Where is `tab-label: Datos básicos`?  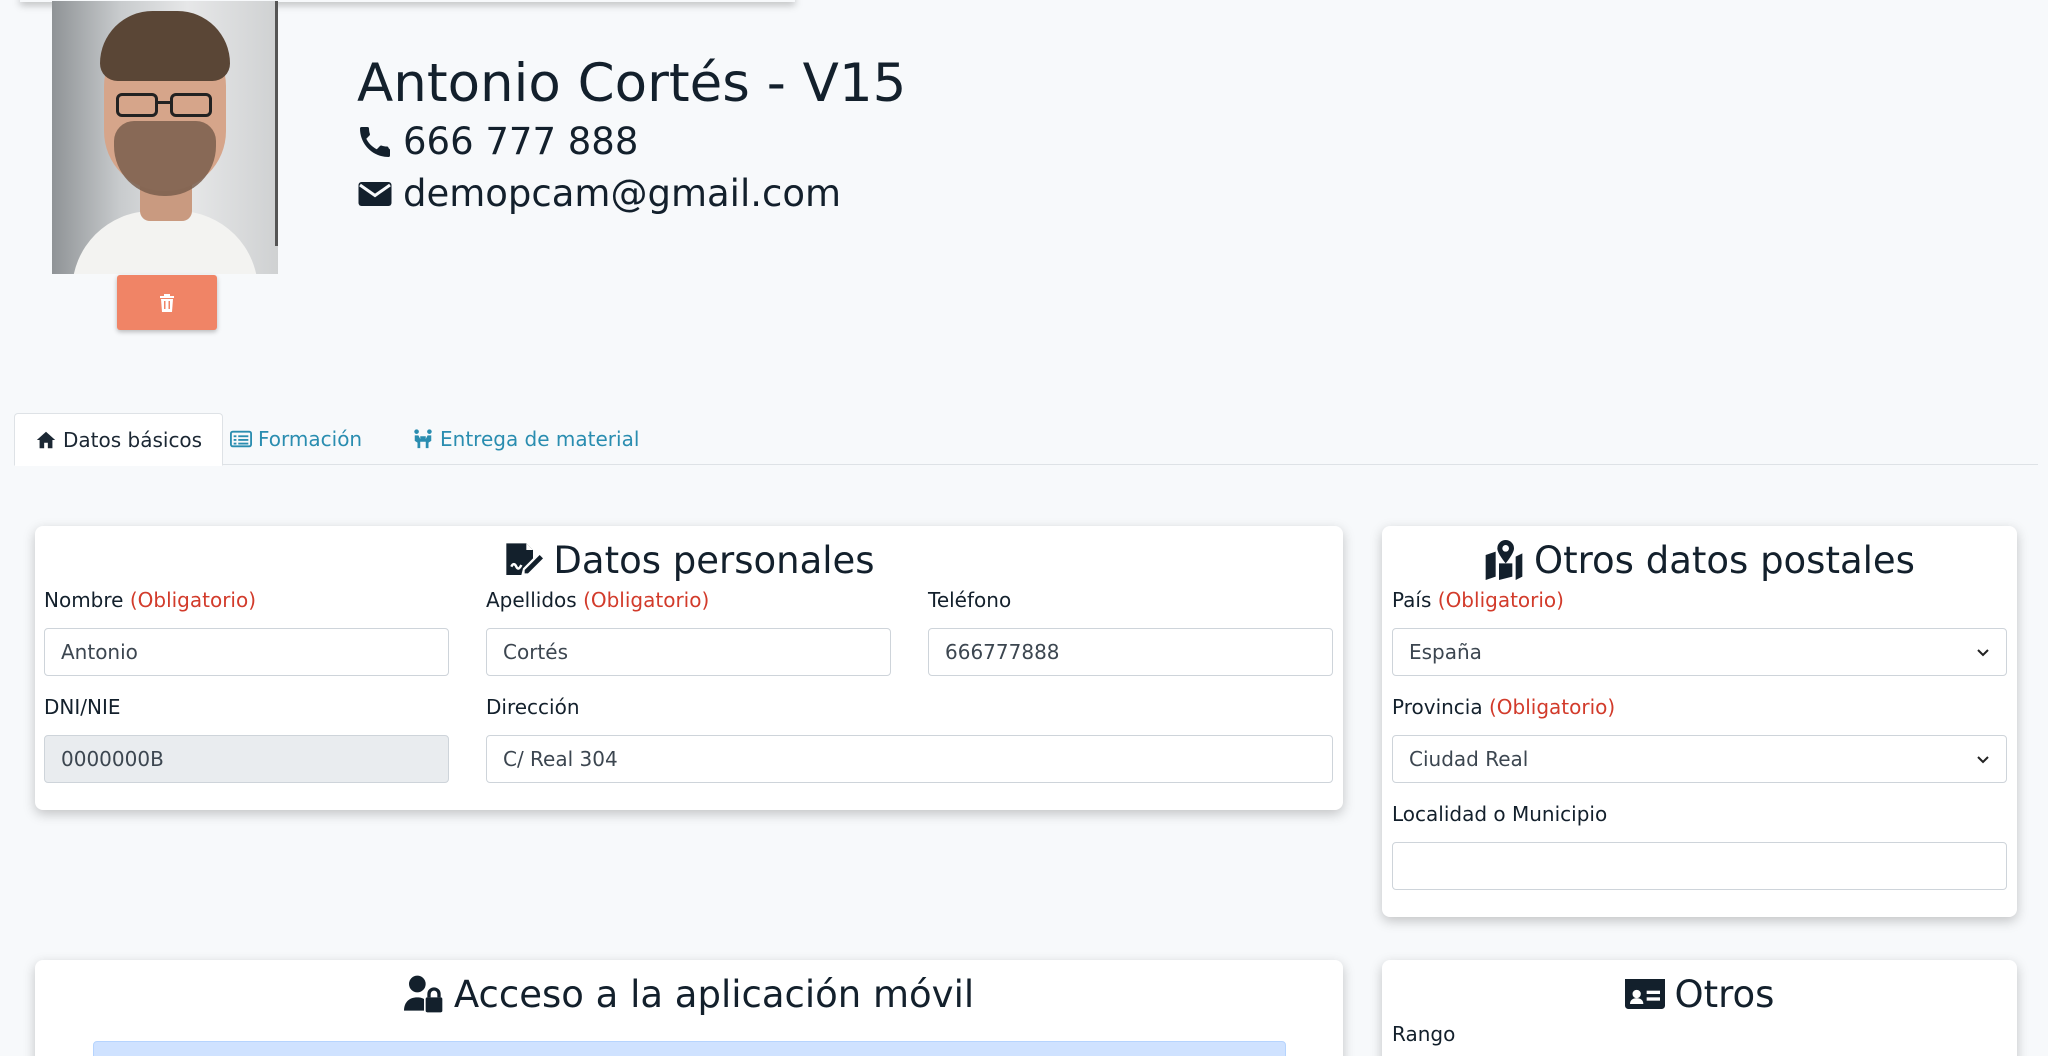 tab-label: Datos básicos is located at coordinates (133, 439).